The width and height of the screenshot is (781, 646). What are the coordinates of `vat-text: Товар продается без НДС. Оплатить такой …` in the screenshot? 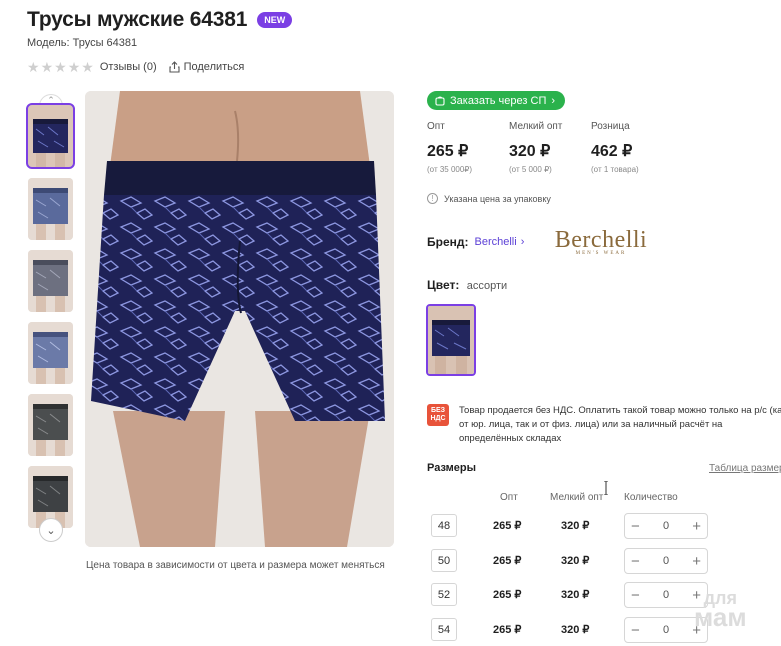 It's located at (620, 424).